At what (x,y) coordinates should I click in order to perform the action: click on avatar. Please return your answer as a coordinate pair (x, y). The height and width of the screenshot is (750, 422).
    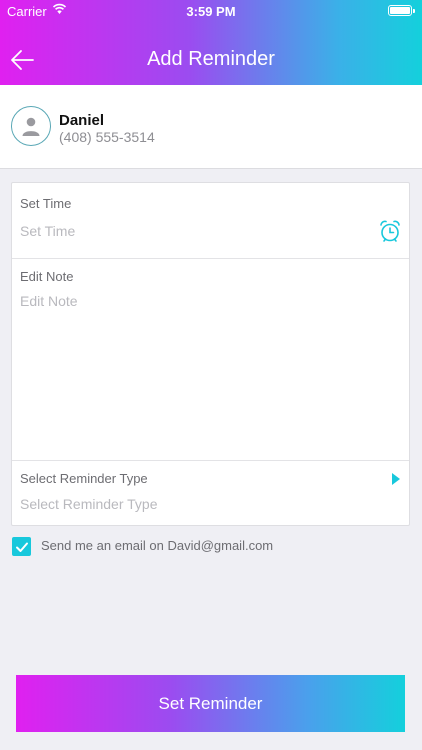
    Looking at the image, I should click on (31, 126).